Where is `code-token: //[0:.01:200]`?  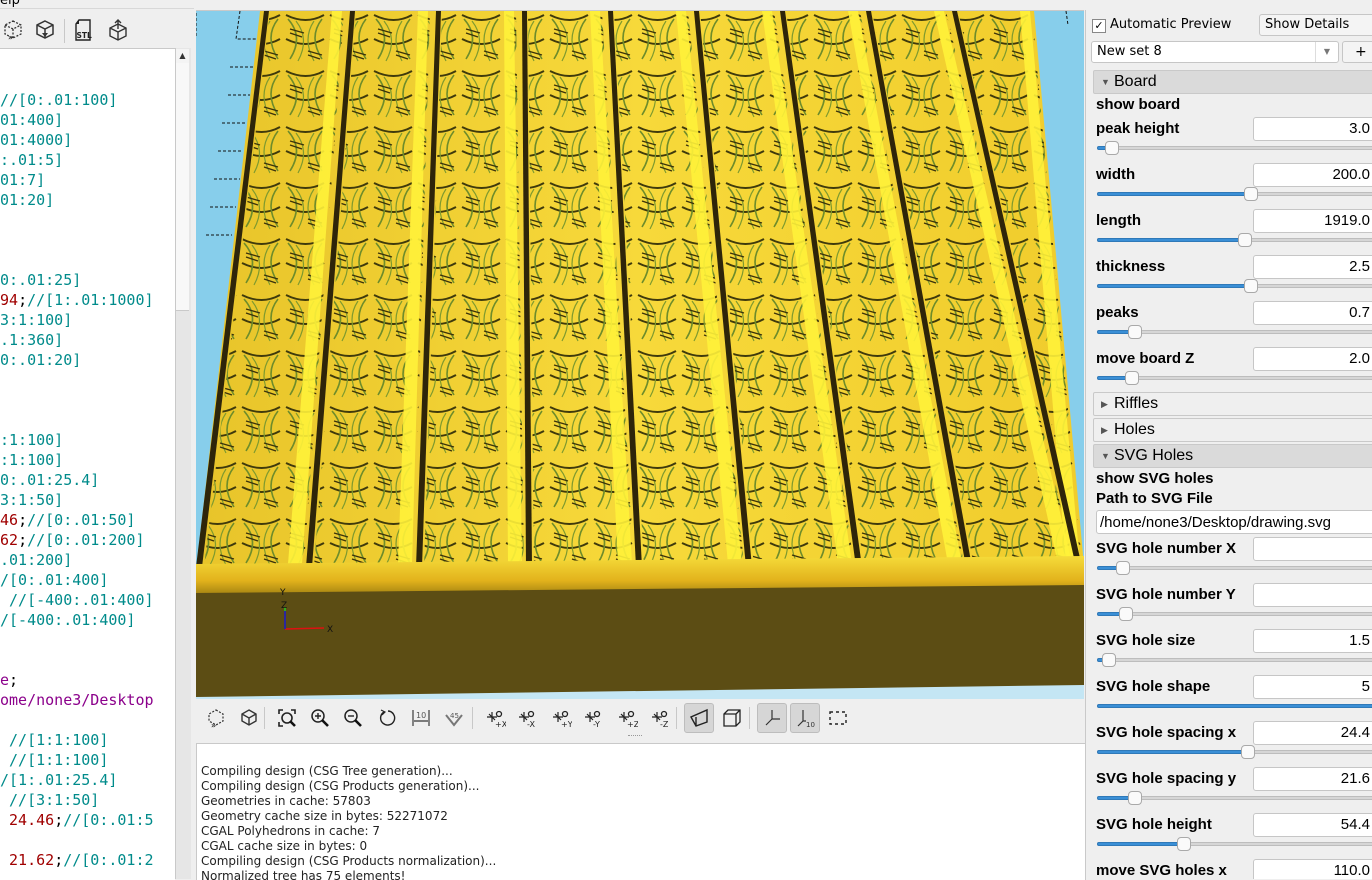 code-token: //[0:.01:200] is located at coordinates (86, 540).